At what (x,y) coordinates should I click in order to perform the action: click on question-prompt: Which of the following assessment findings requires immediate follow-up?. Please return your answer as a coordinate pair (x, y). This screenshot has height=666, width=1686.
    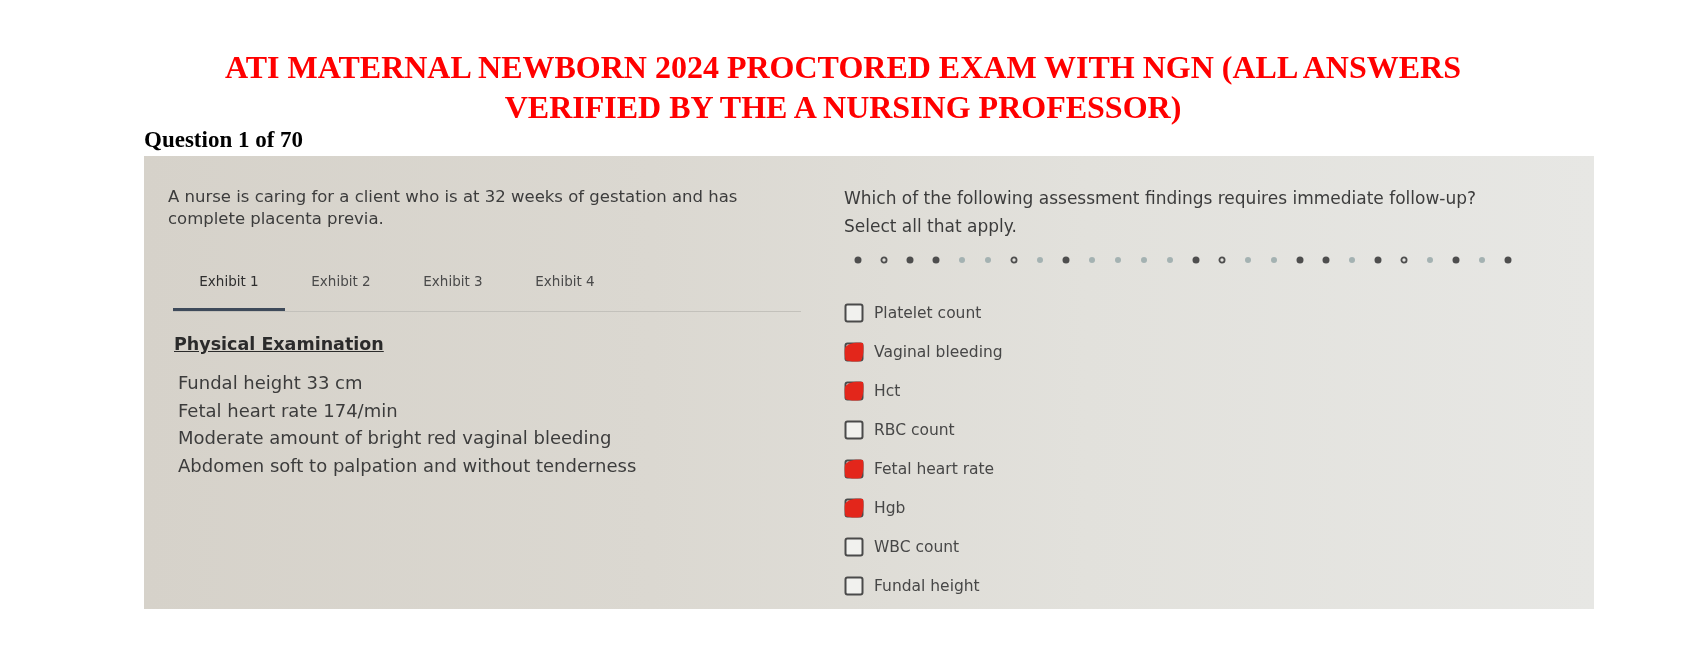
    Looking at the image, I should click on (1160, 198).